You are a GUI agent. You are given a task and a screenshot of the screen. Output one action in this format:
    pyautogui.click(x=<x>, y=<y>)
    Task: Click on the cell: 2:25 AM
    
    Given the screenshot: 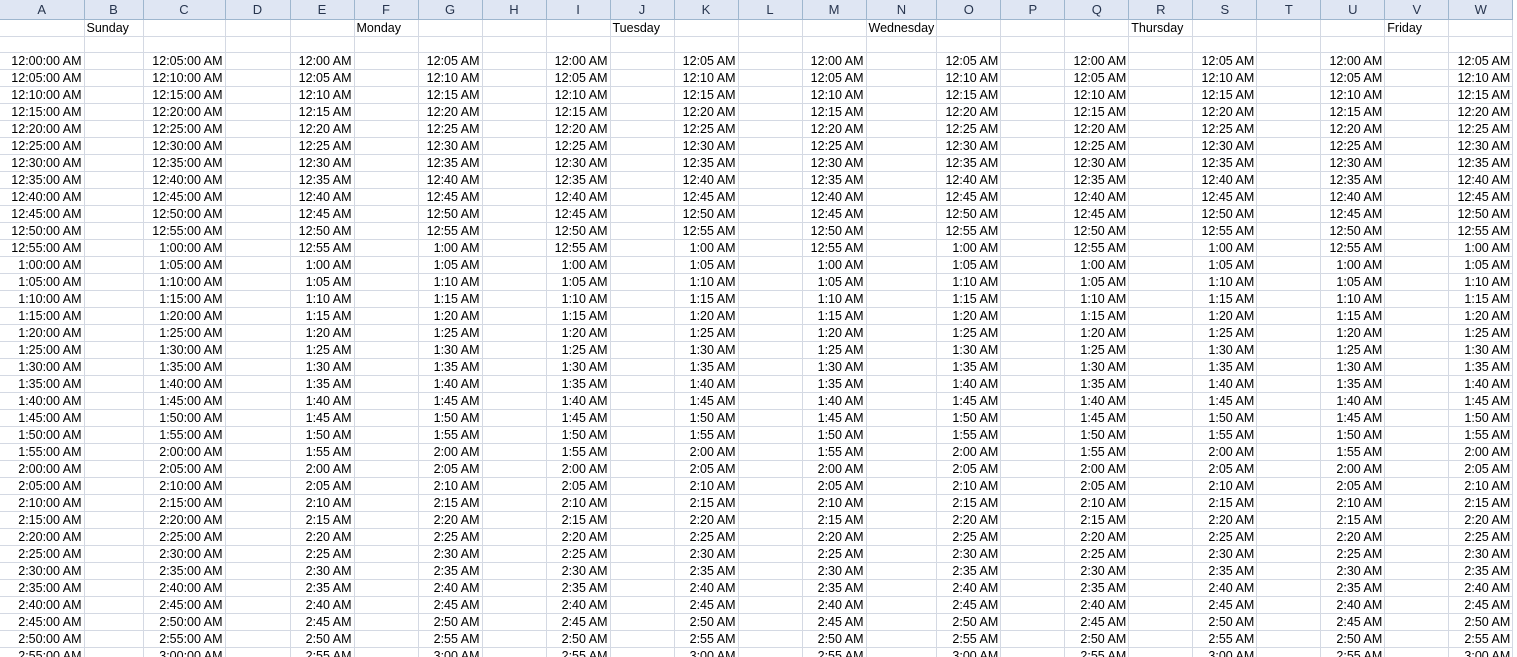 What is the action you would take?
    pyautogui.click(x=706, y=537)
    